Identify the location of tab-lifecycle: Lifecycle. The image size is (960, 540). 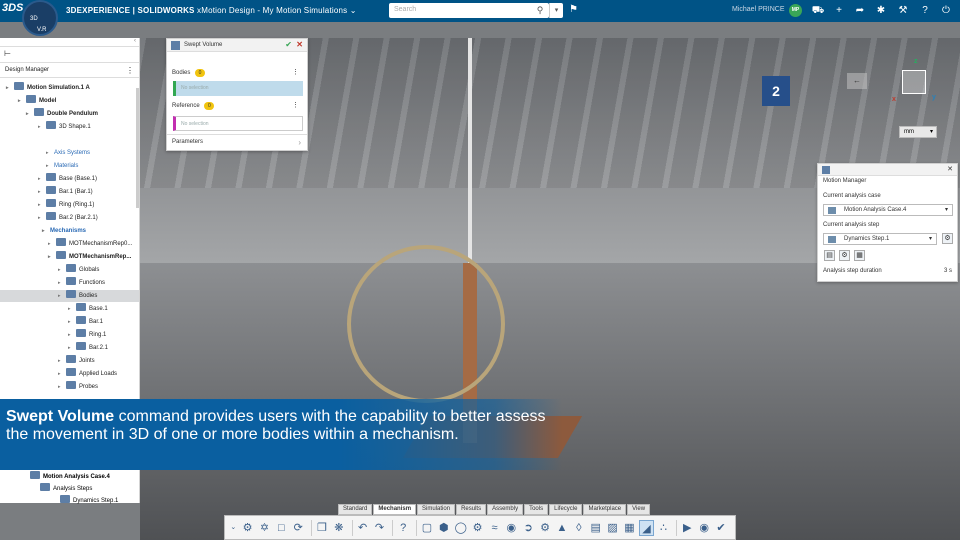
(566, 509).